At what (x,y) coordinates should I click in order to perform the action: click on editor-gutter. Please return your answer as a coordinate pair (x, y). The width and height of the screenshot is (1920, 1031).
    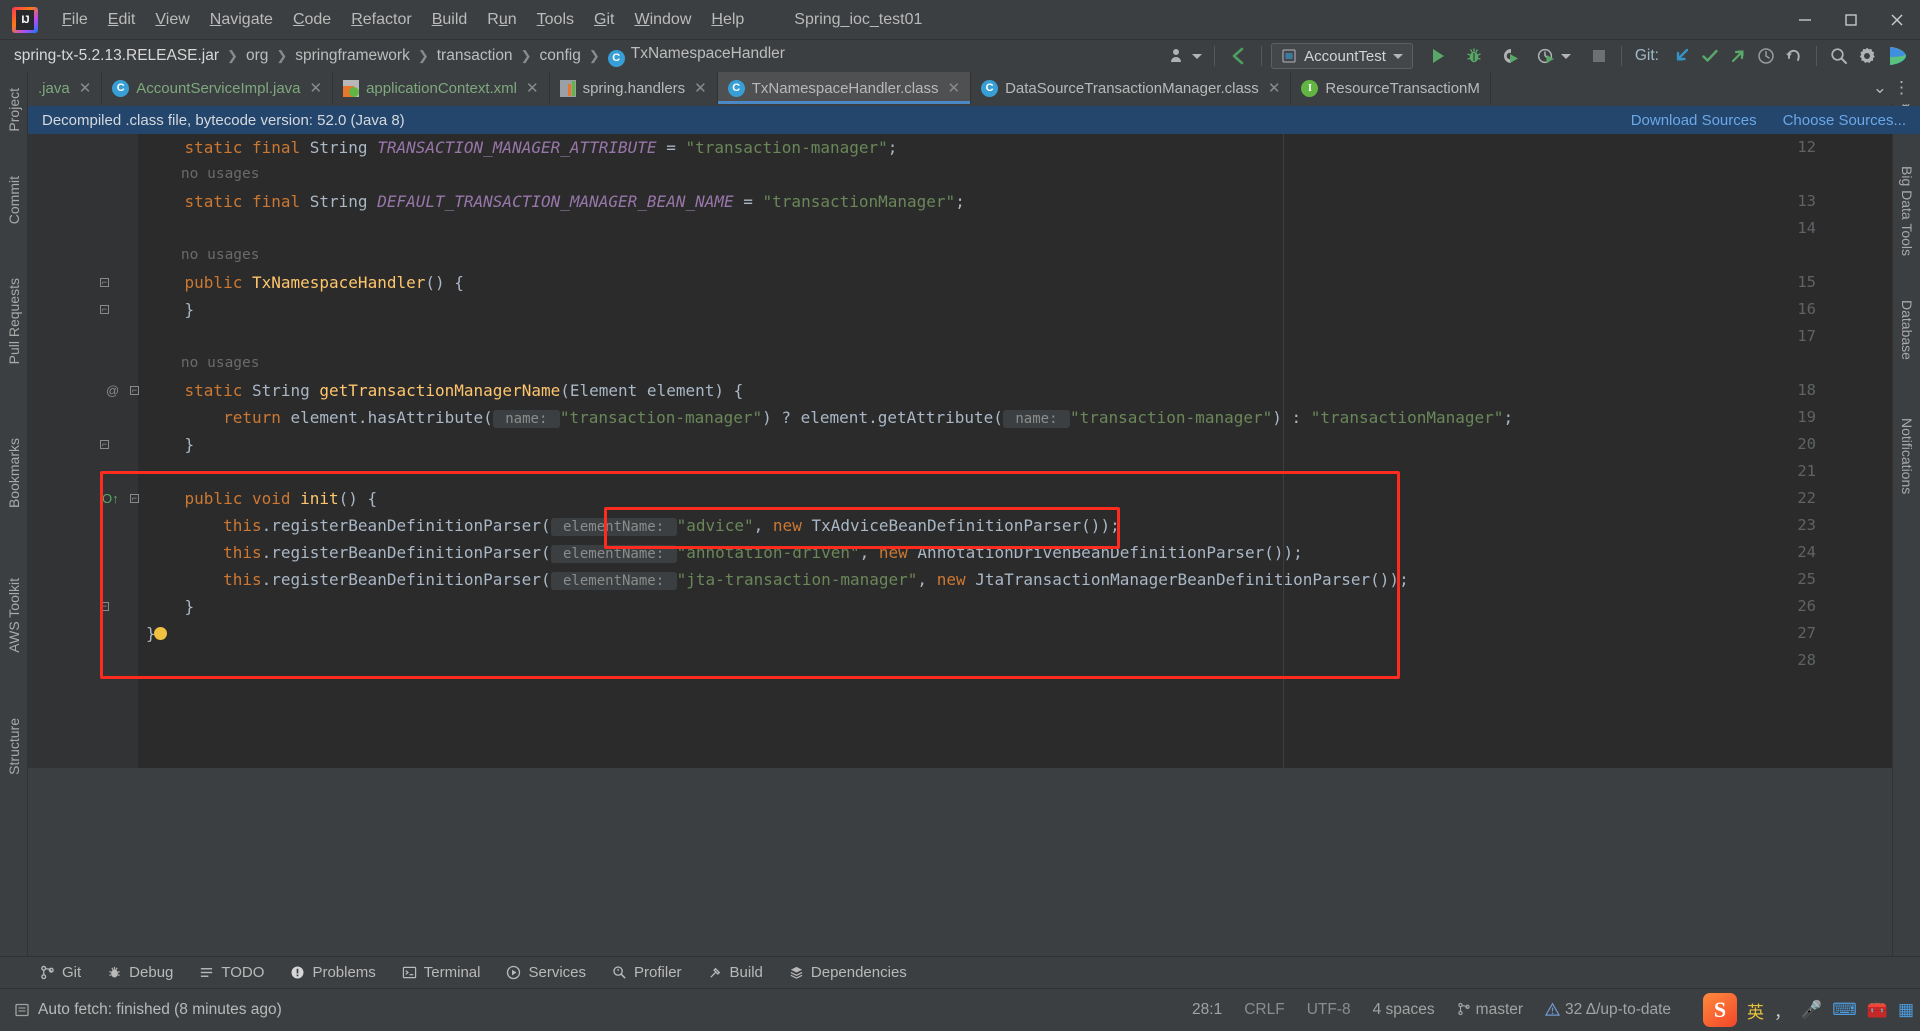
    Looking at the image, I should click on (83, 451).